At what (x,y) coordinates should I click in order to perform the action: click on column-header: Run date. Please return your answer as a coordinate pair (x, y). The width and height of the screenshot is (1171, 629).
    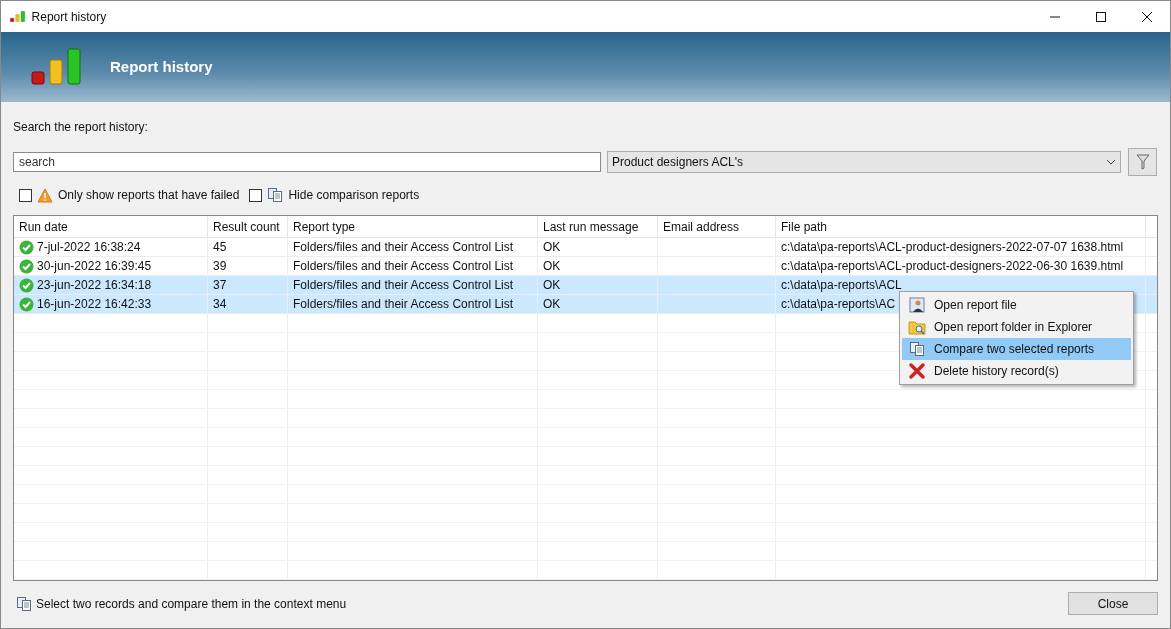
    Looking at the image, I should click on (111, 226).